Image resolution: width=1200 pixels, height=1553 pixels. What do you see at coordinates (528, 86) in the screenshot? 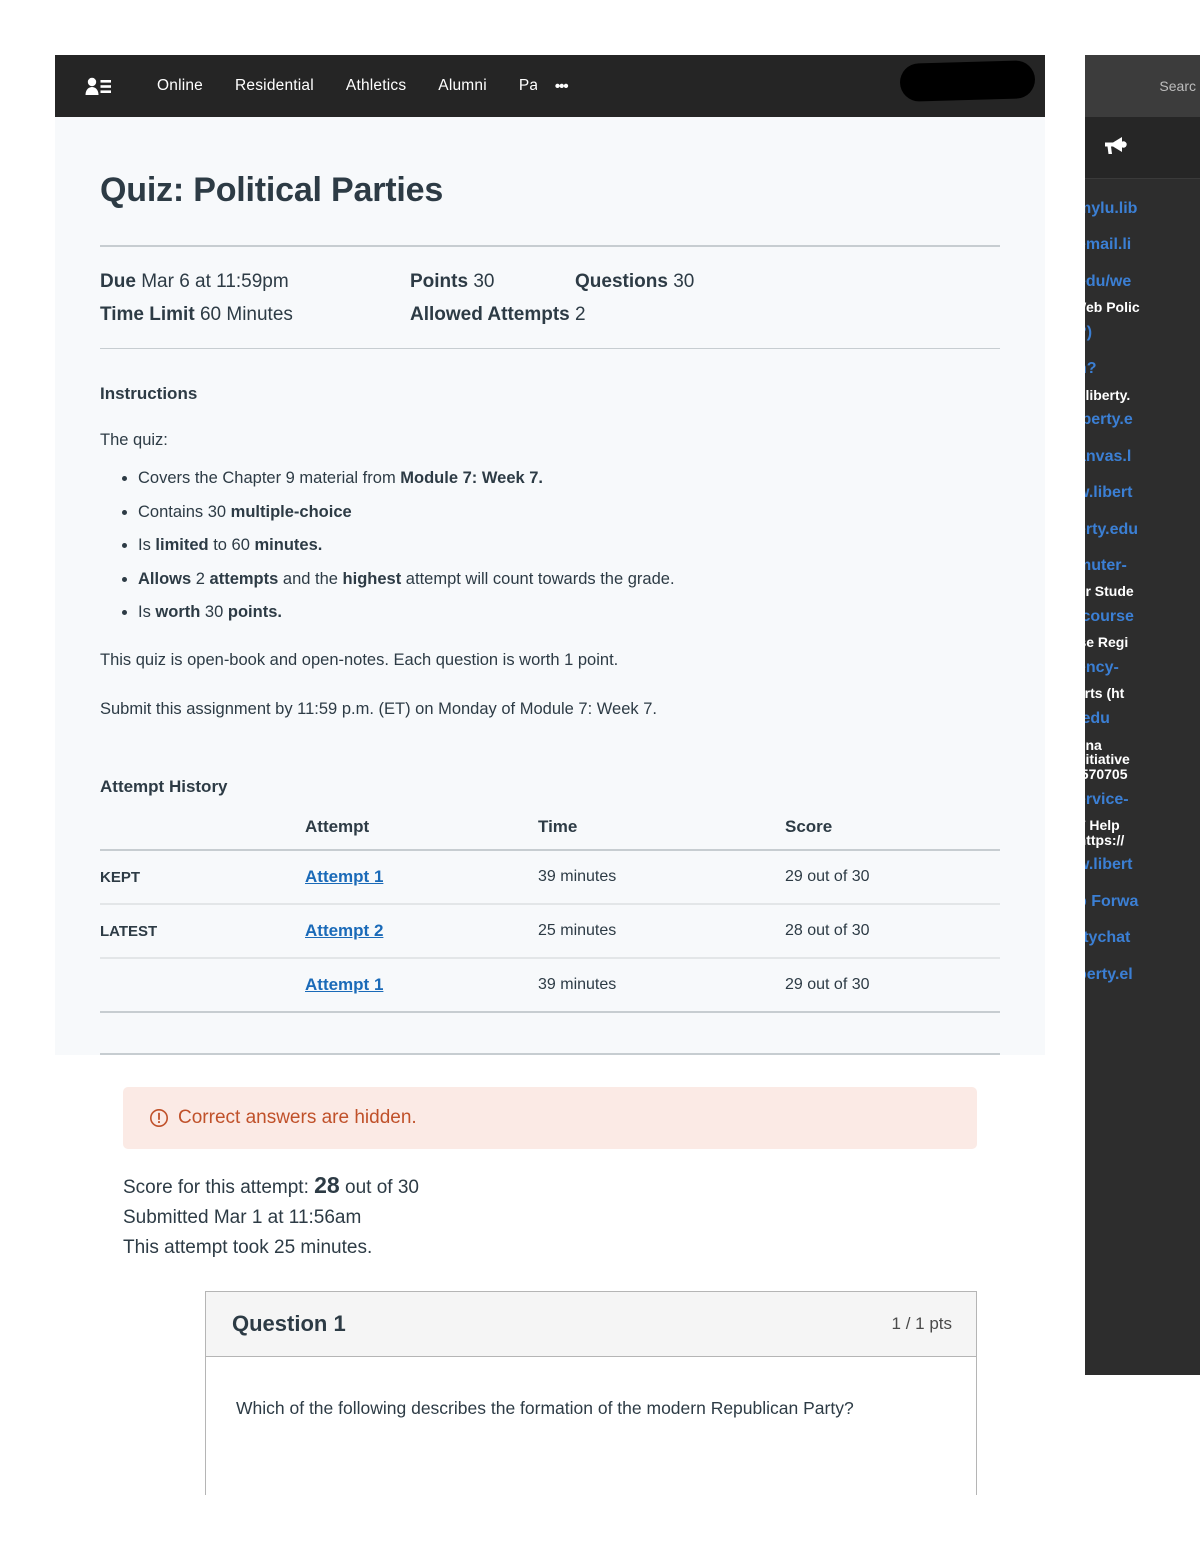
I see `nav-link-parents-truncated: Pa` at bounding box center [528, 86].